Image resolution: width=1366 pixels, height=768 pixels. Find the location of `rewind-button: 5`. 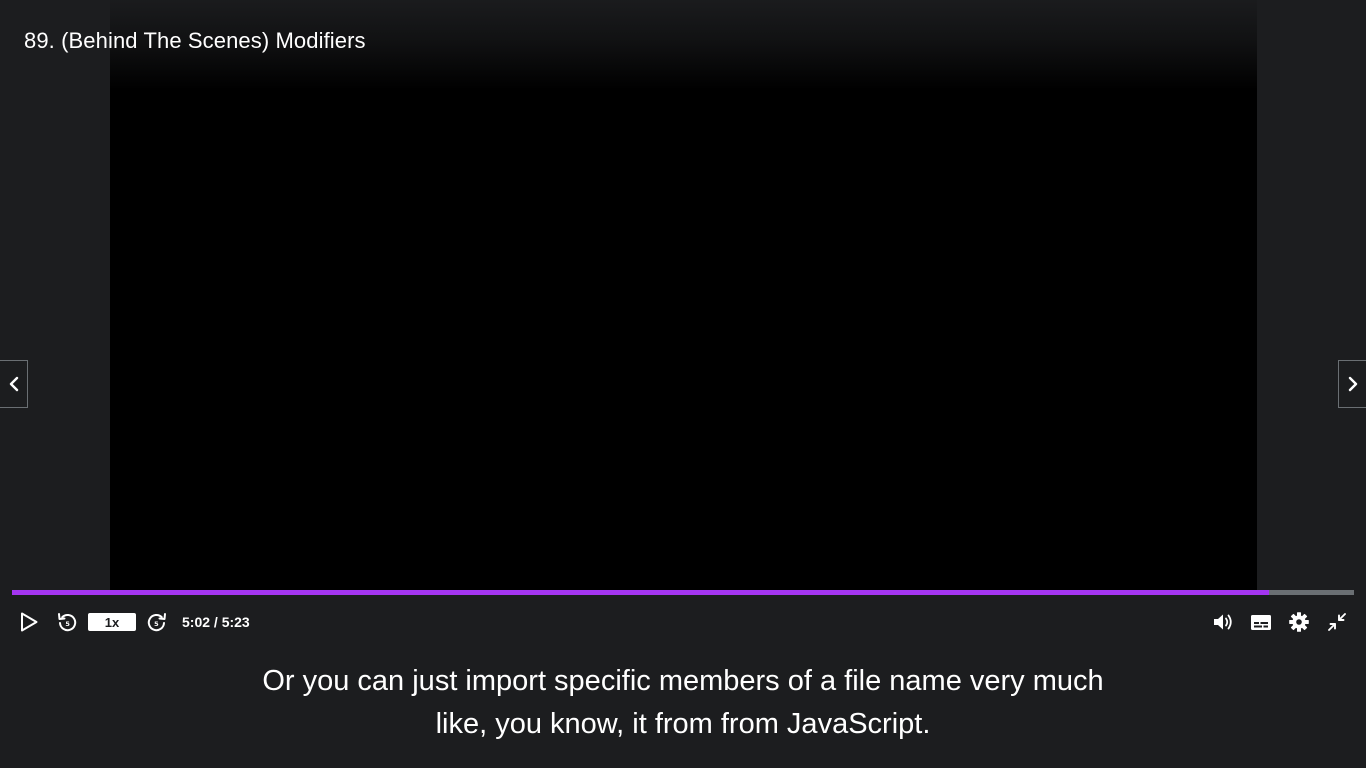

rewind-button: 5 is located at coordinates (67, 622).